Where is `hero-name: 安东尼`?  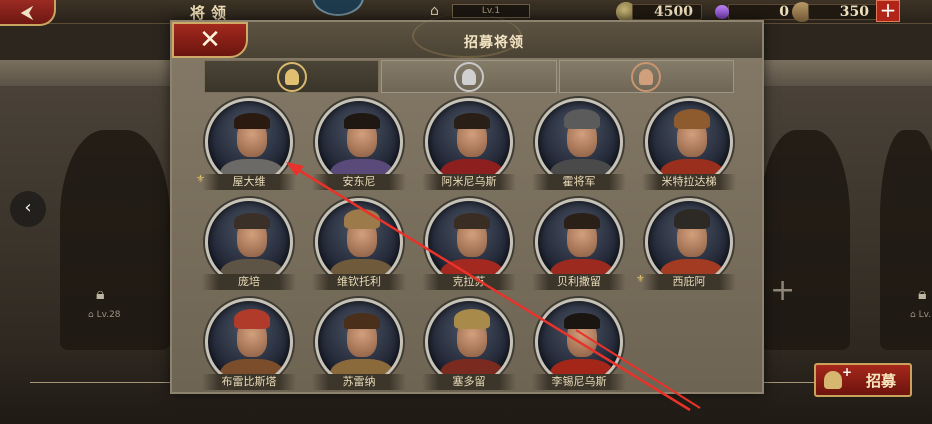 hero-name: 安东尼 is located at coordinates (359, 182).